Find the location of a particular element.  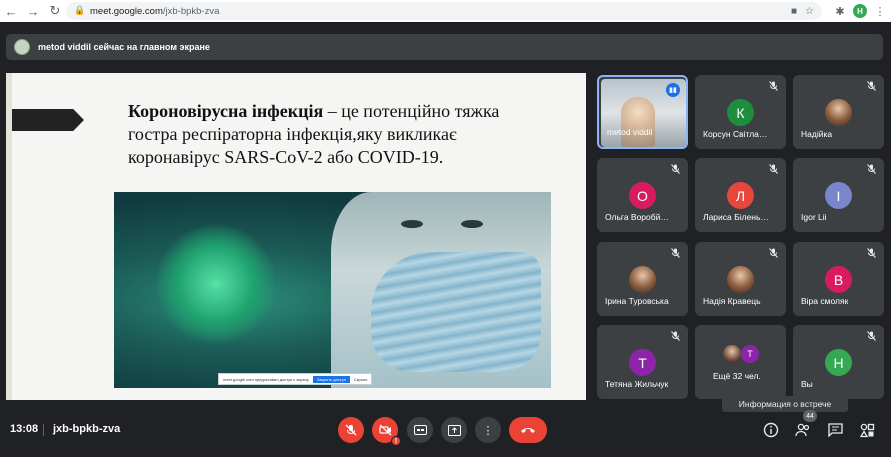

mic-toggle-button is located at coordinates (351, 430).